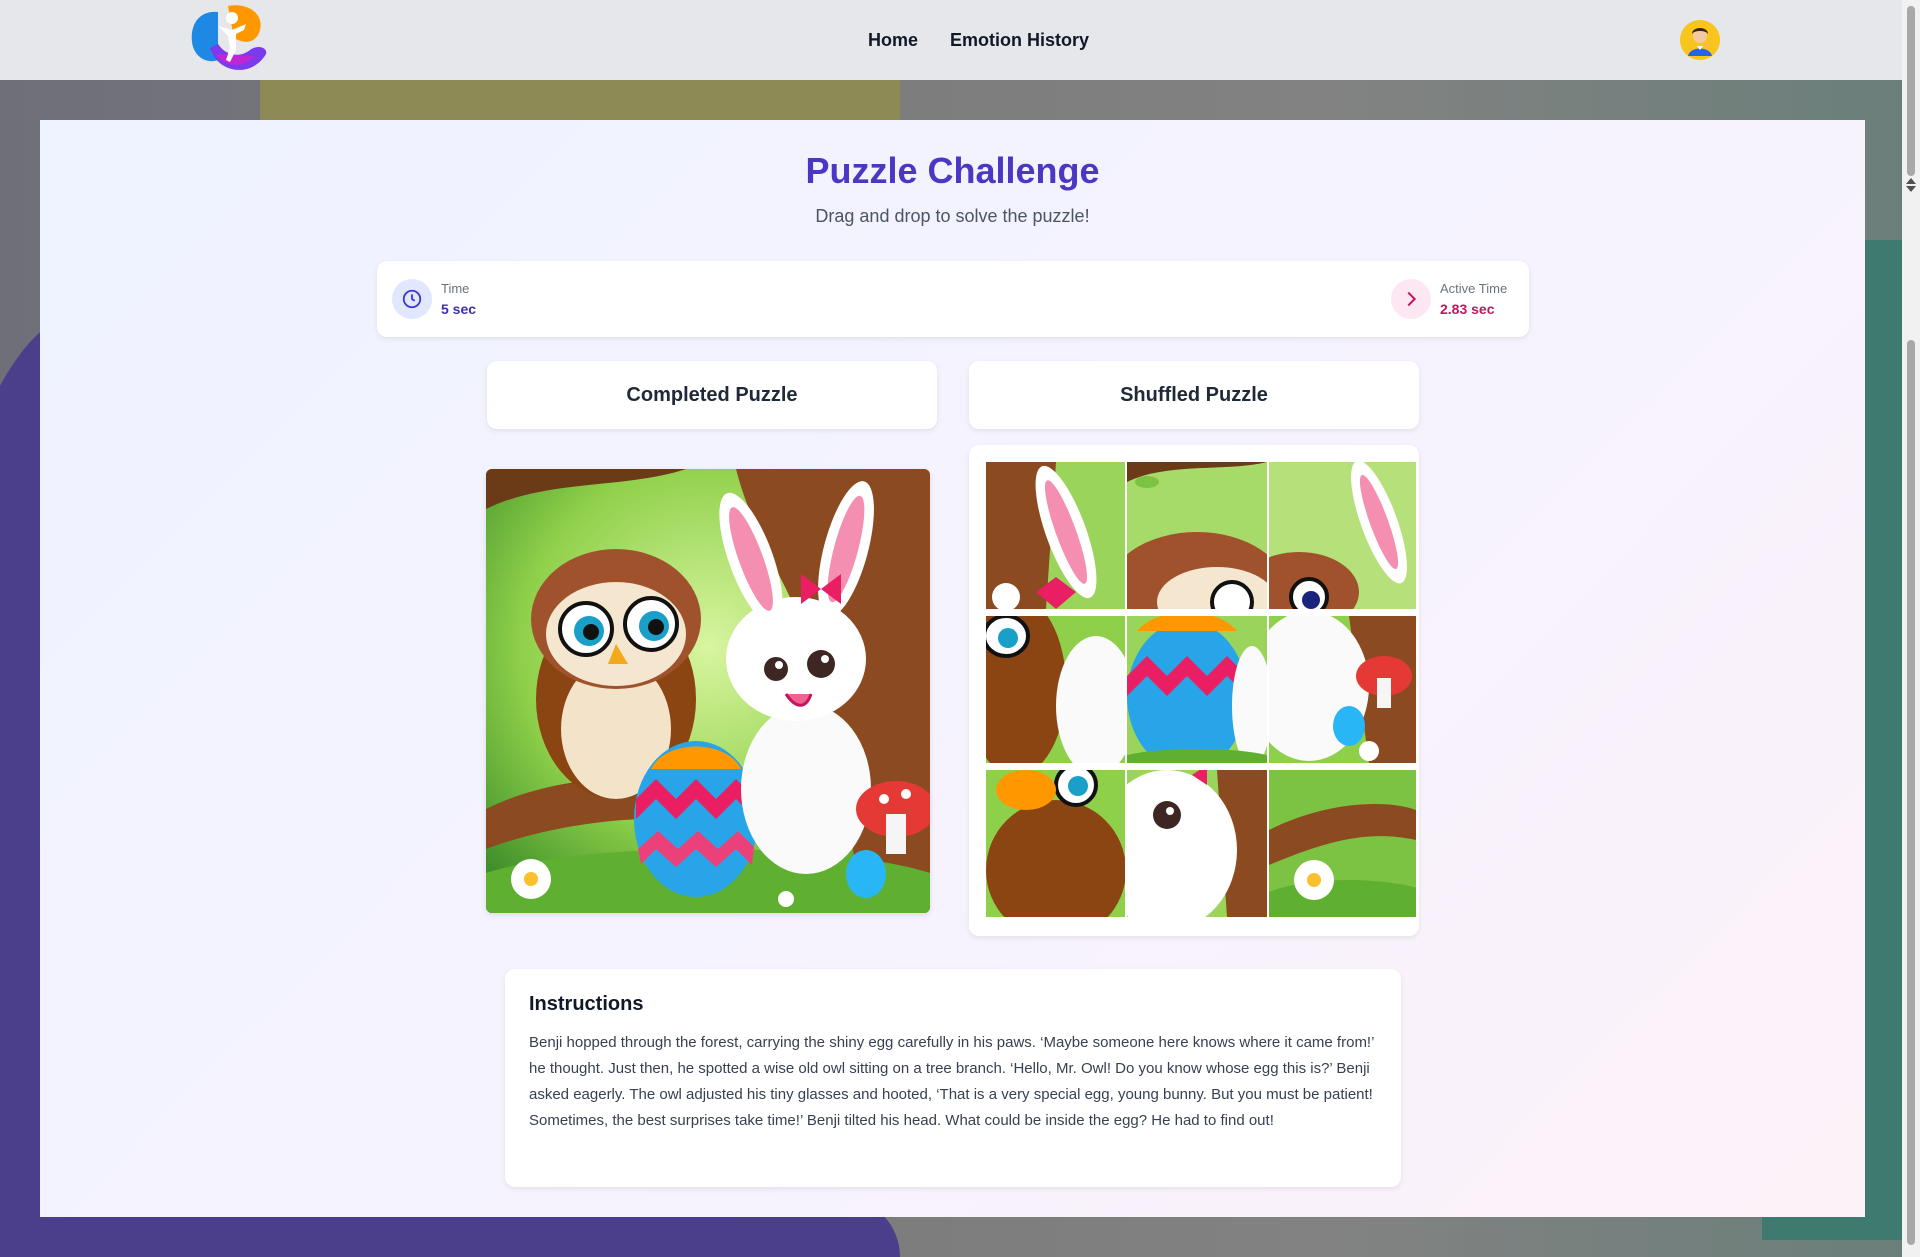  I want to click on kid-logo-icon, so click(228, 40).